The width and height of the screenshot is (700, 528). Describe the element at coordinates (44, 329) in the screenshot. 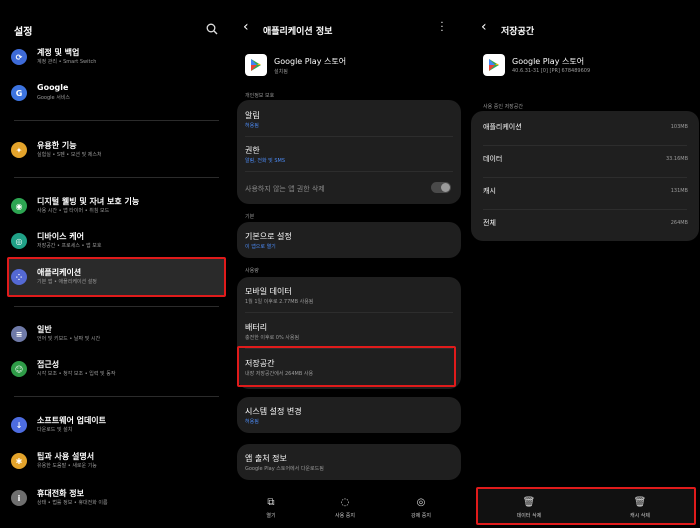

I see `item-title: 일반` at that location.